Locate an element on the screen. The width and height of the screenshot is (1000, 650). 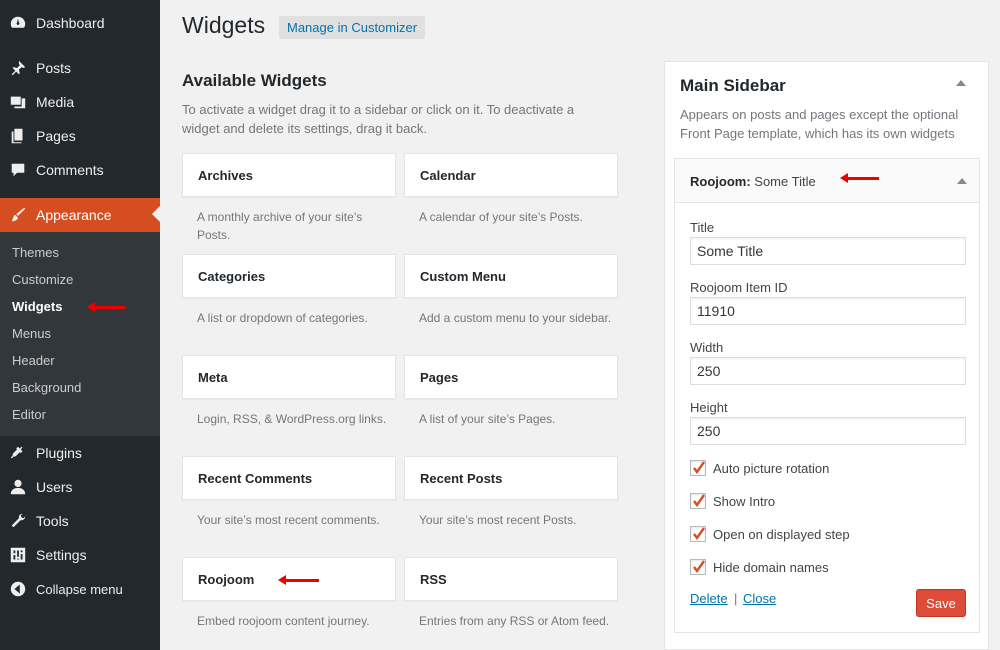
collapse-icon is located at coordinates (18, 589).